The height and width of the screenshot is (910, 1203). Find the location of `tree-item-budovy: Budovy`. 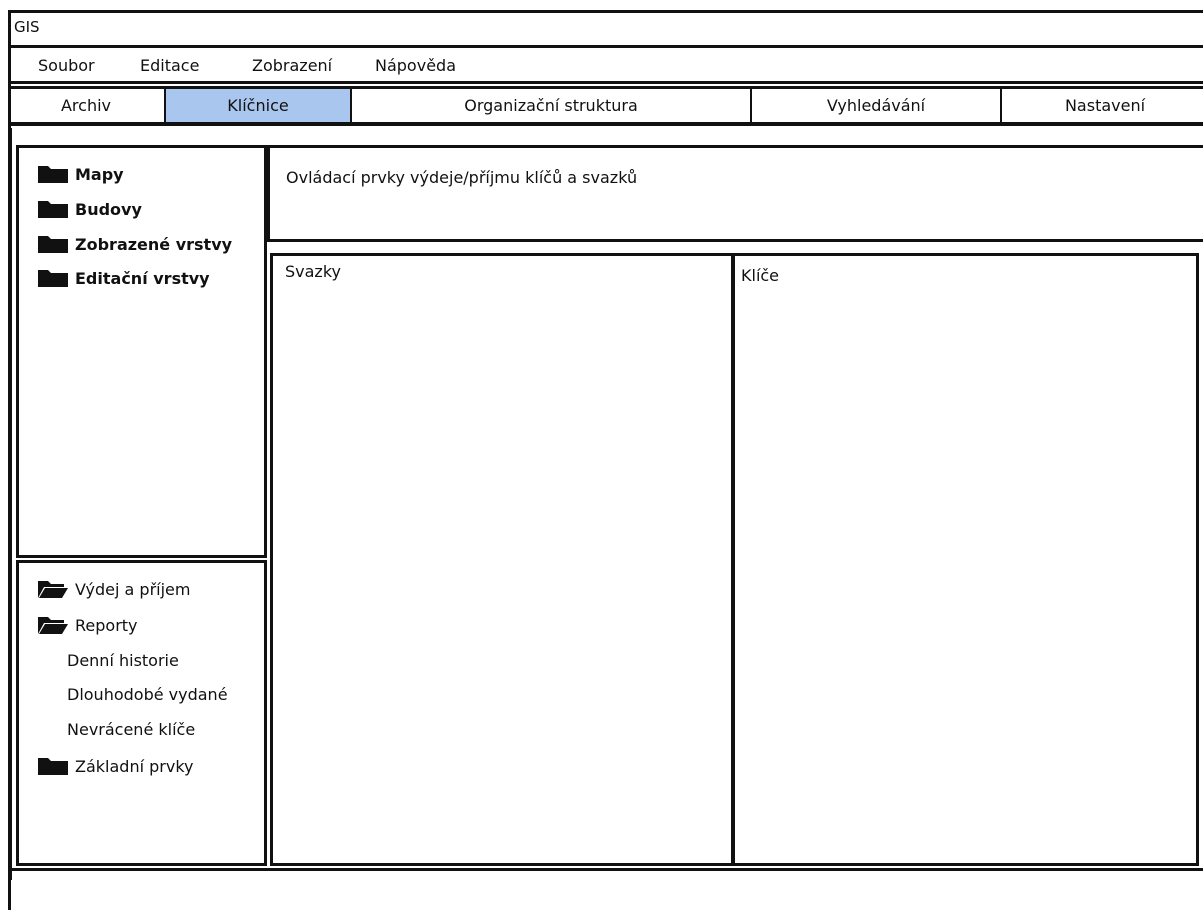

tree-item-budovy: Budovy is located at coordinates (89, 209).